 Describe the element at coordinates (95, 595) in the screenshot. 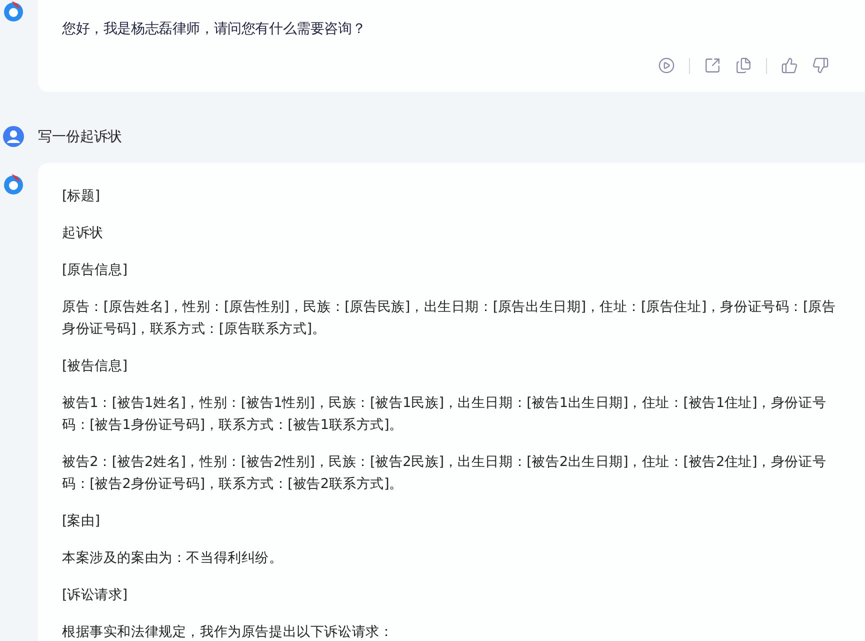

I see `message-text: [诉讼请求]` at that location.